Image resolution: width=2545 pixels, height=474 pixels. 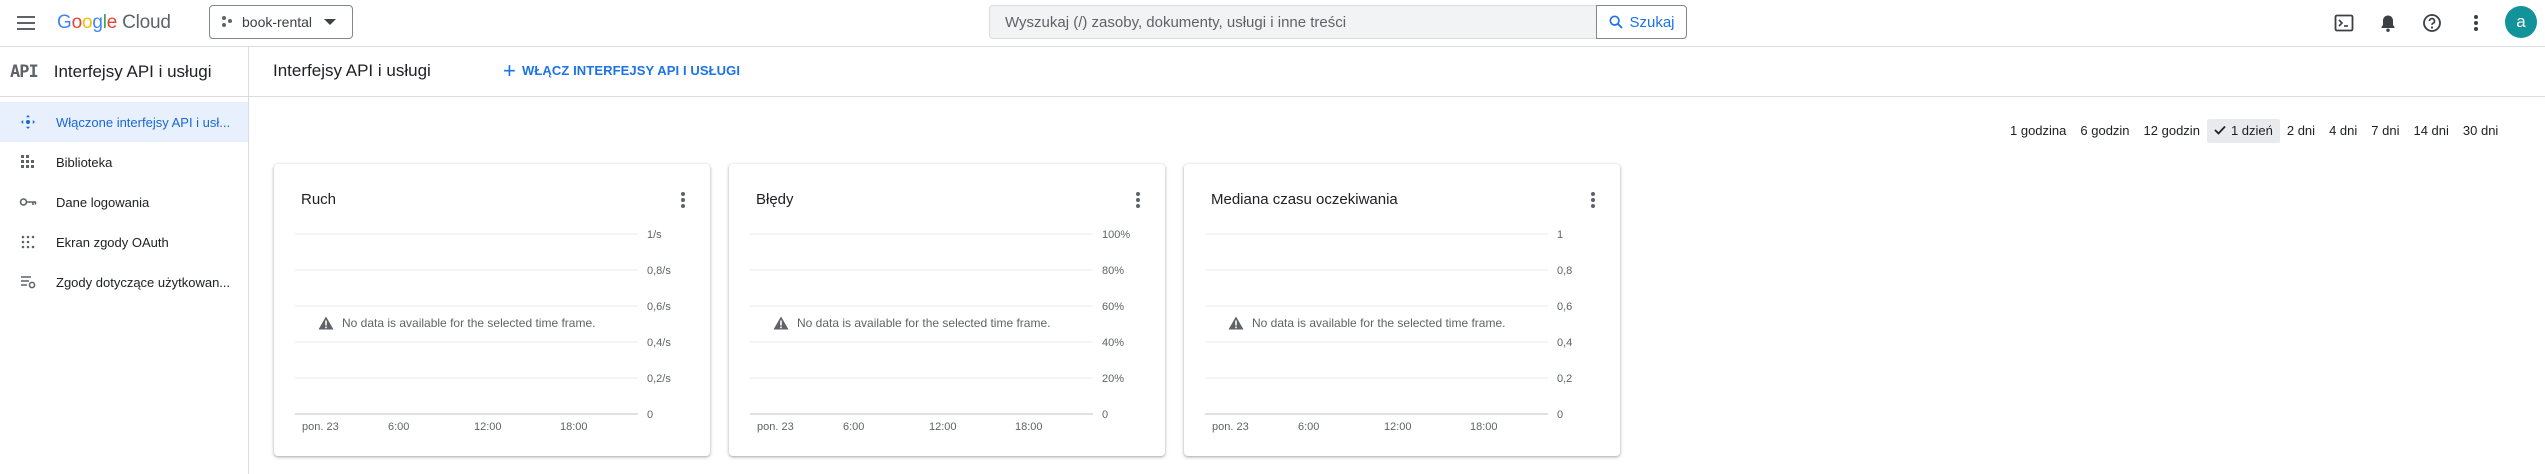 I want to click on time-range-option: 30 dni, so click(x=2480, y=131).